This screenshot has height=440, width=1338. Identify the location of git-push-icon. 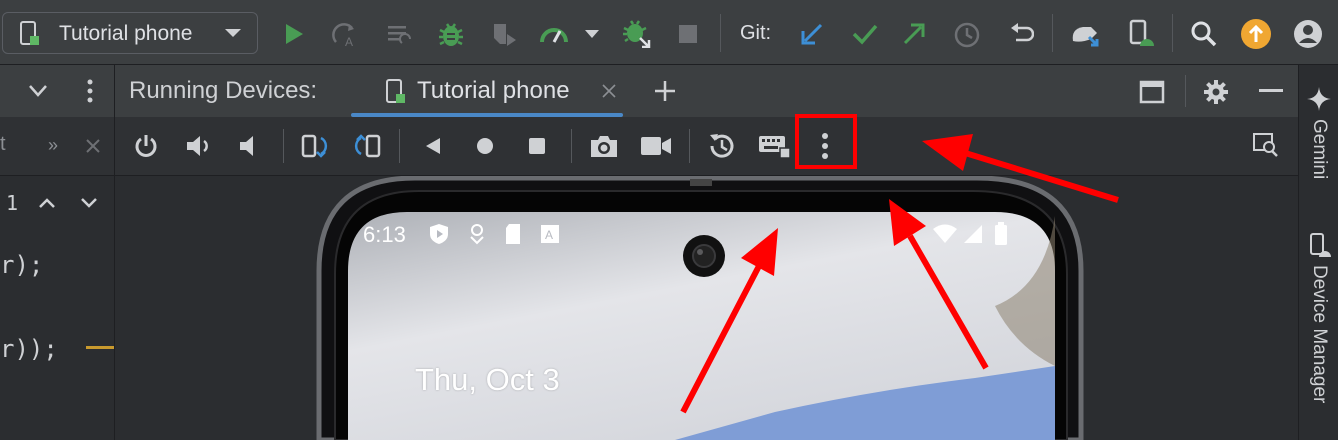
(914, 34).